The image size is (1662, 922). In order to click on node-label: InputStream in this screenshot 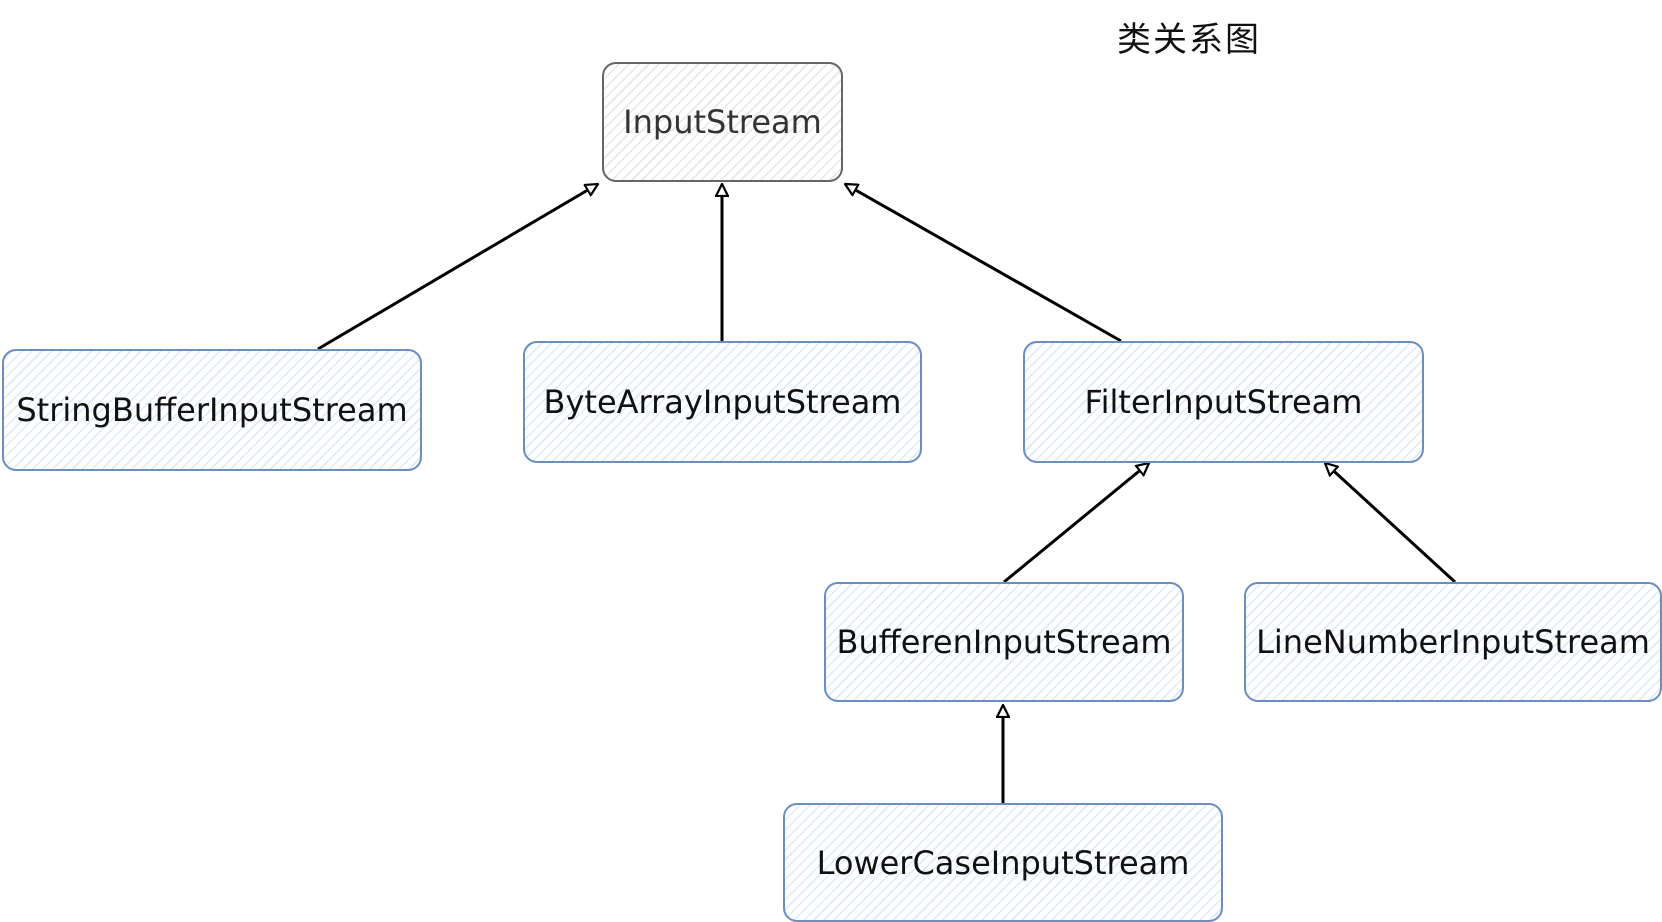, I will do `click(722, 122)`.